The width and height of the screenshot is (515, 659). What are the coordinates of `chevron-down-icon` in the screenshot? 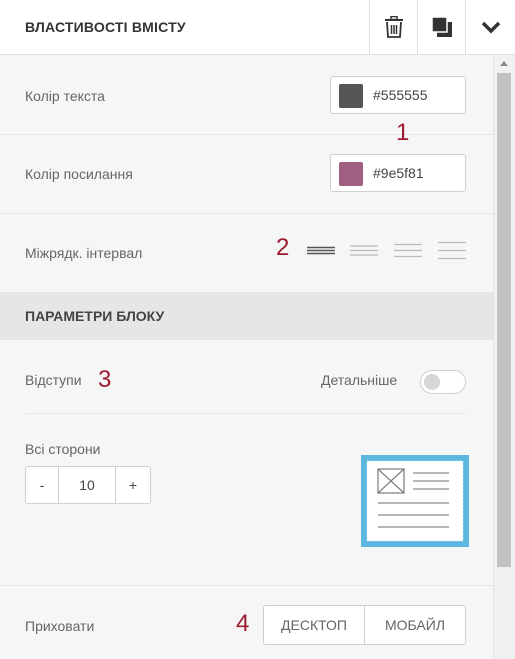 It's located at (491, 27).